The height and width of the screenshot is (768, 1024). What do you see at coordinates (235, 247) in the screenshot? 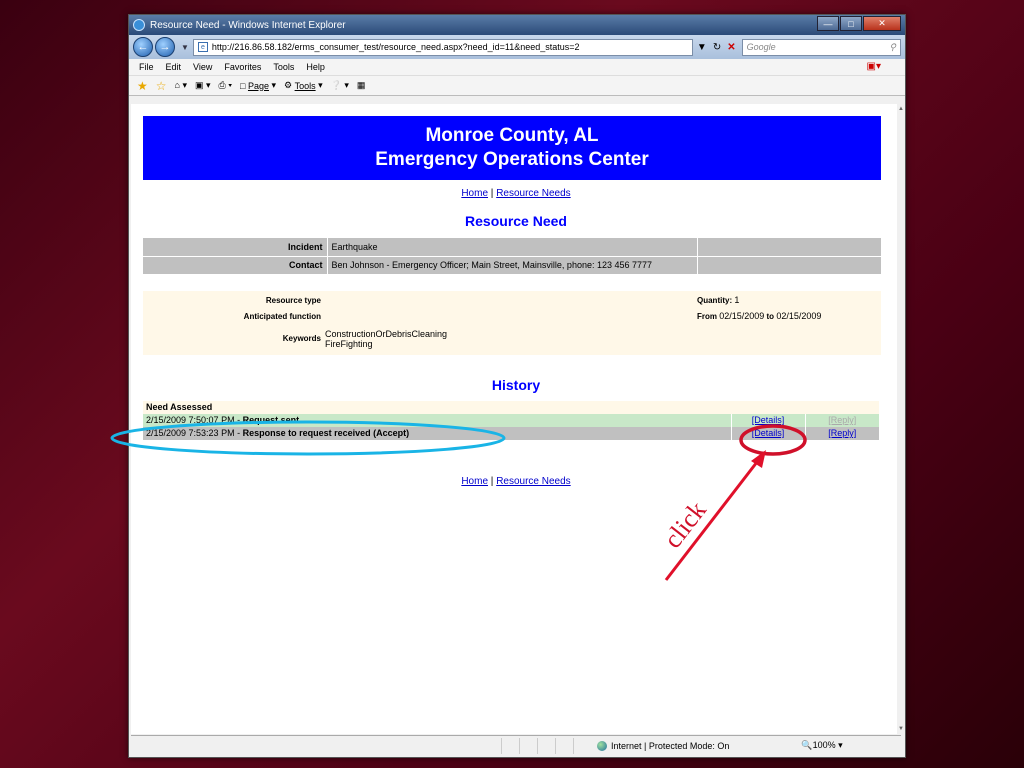
I see `incident-label: Incident` at bounding box center [235, 247].